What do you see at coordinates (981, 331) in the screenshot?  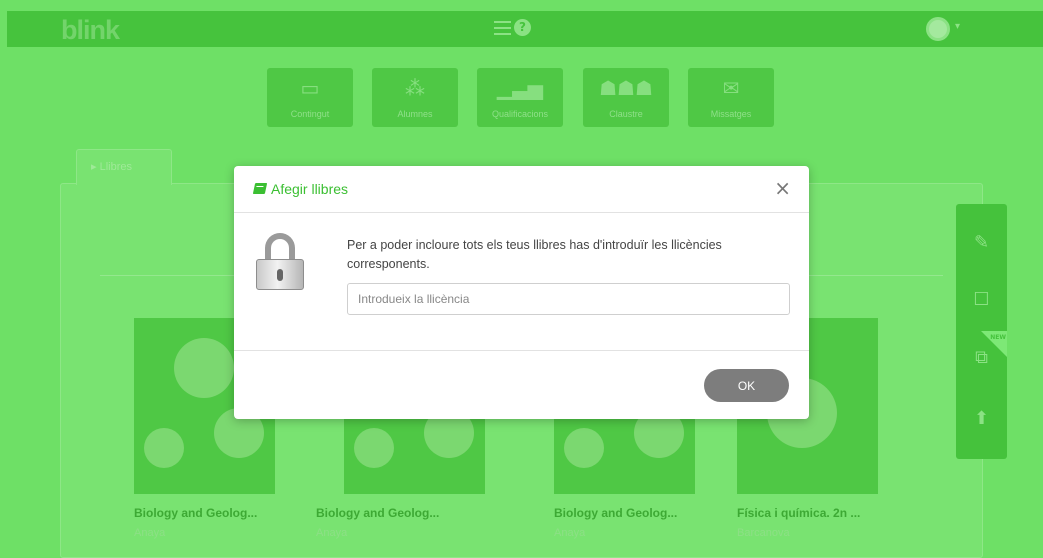 I see `side-toolbar: ✎ ☐ NEW ⧉ ⬆` at bounding box center [981, 331].